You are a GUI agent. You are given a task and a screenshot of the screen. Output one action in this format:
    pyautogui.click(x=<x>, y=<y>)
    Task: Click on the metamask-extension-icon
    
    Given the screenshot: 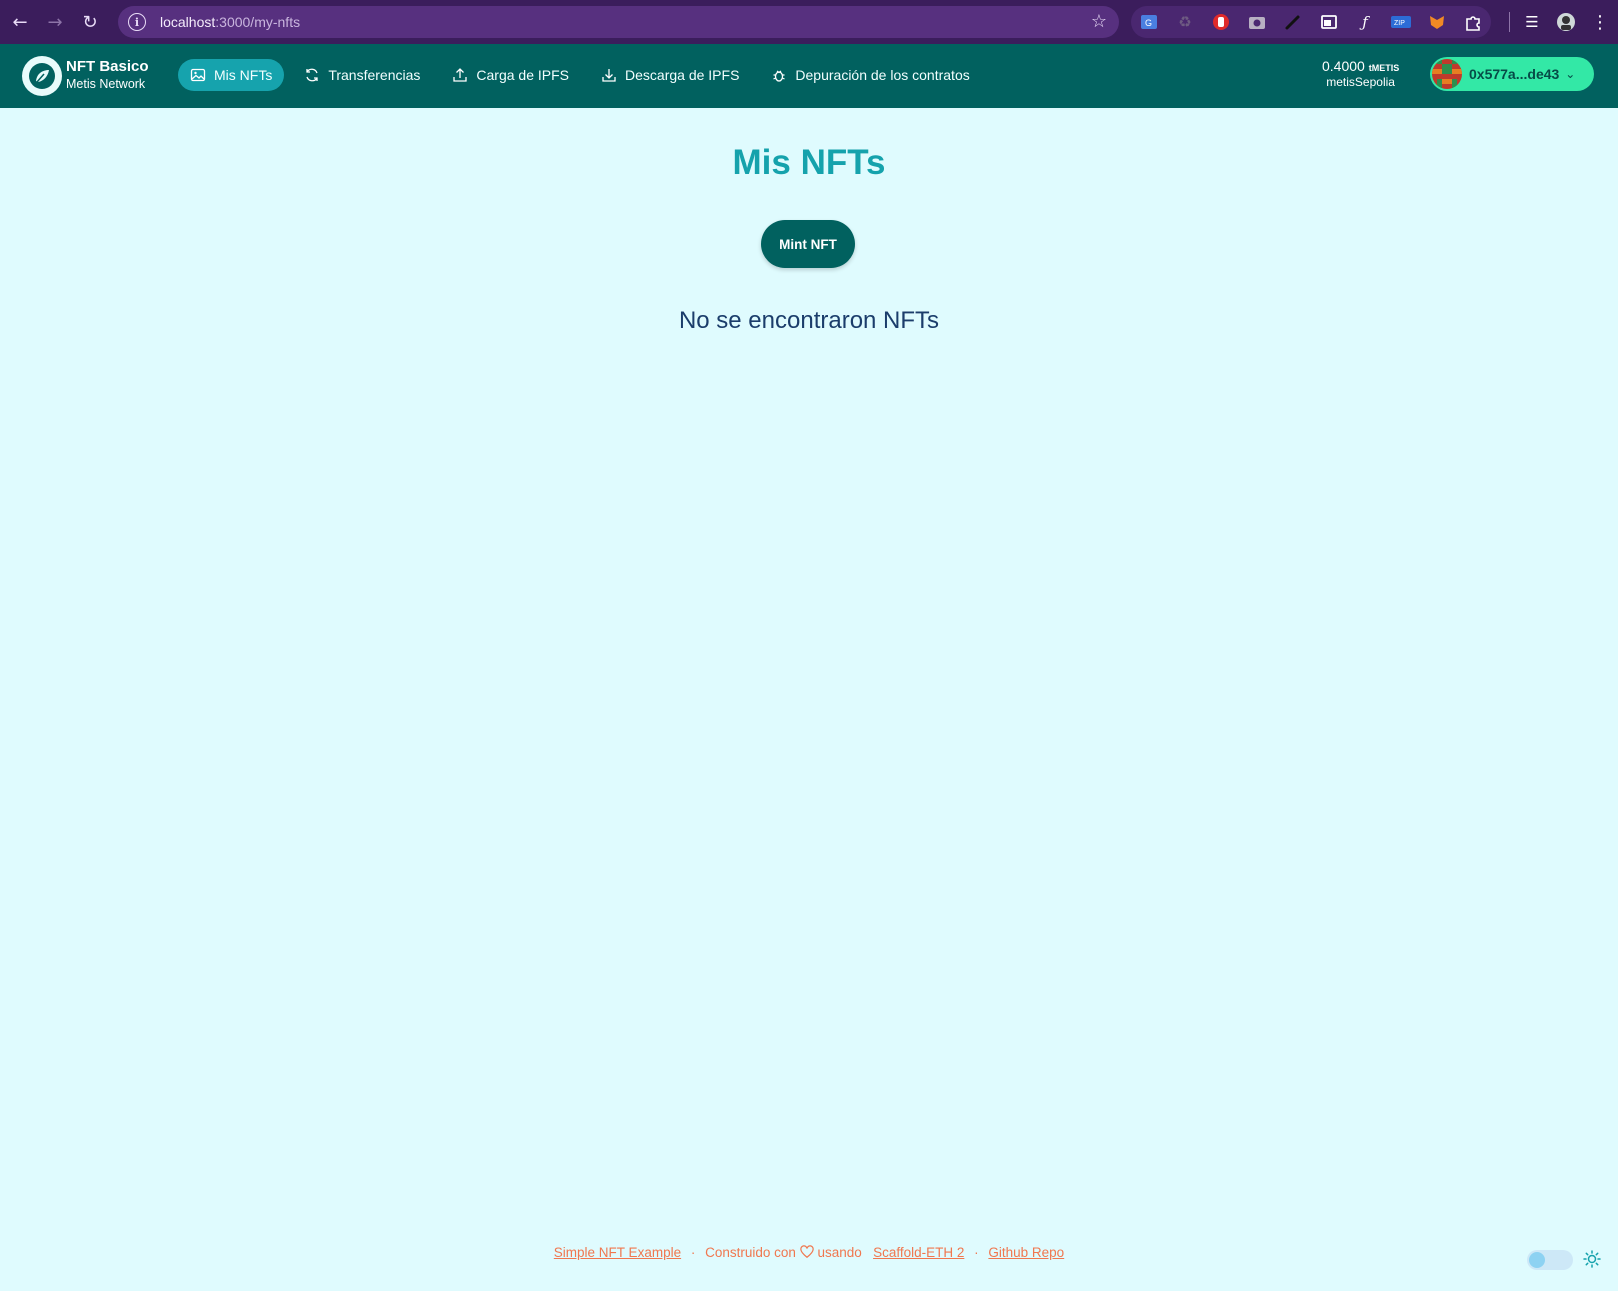 What is the action you would take?
    pyautogui.click(x=1437, y=22)
    